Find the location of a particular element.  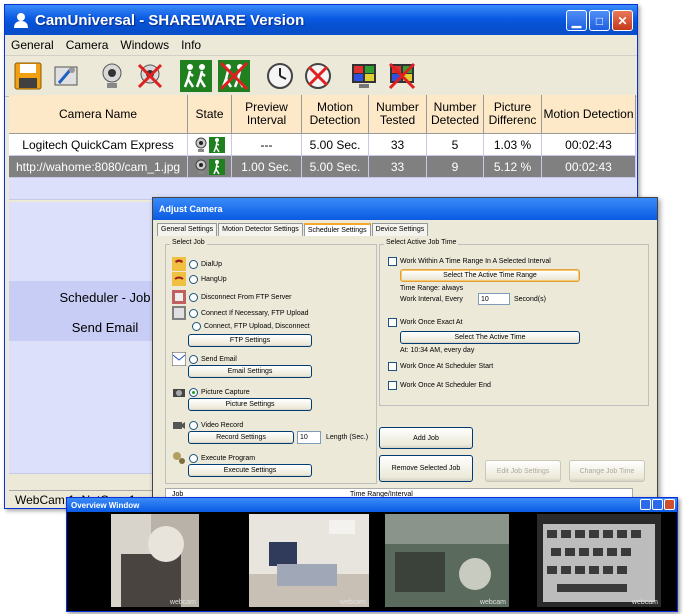

maximize-button: □ is located at coordinates (599, 20).